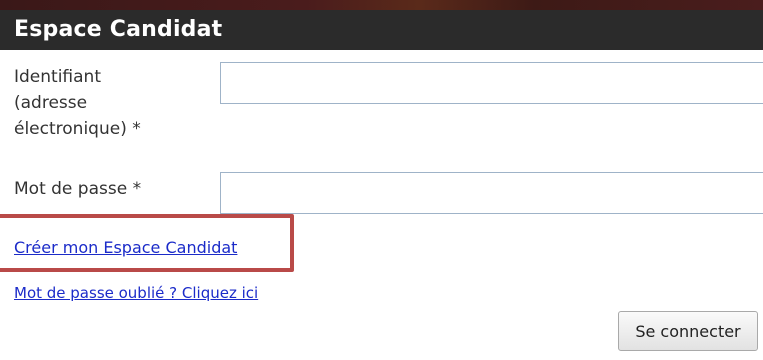  What do you see at coordinates (77, 129) in the screenshot?
I see `identifiant-label-line-3: électronique) *` at bounding box center [77, 129].